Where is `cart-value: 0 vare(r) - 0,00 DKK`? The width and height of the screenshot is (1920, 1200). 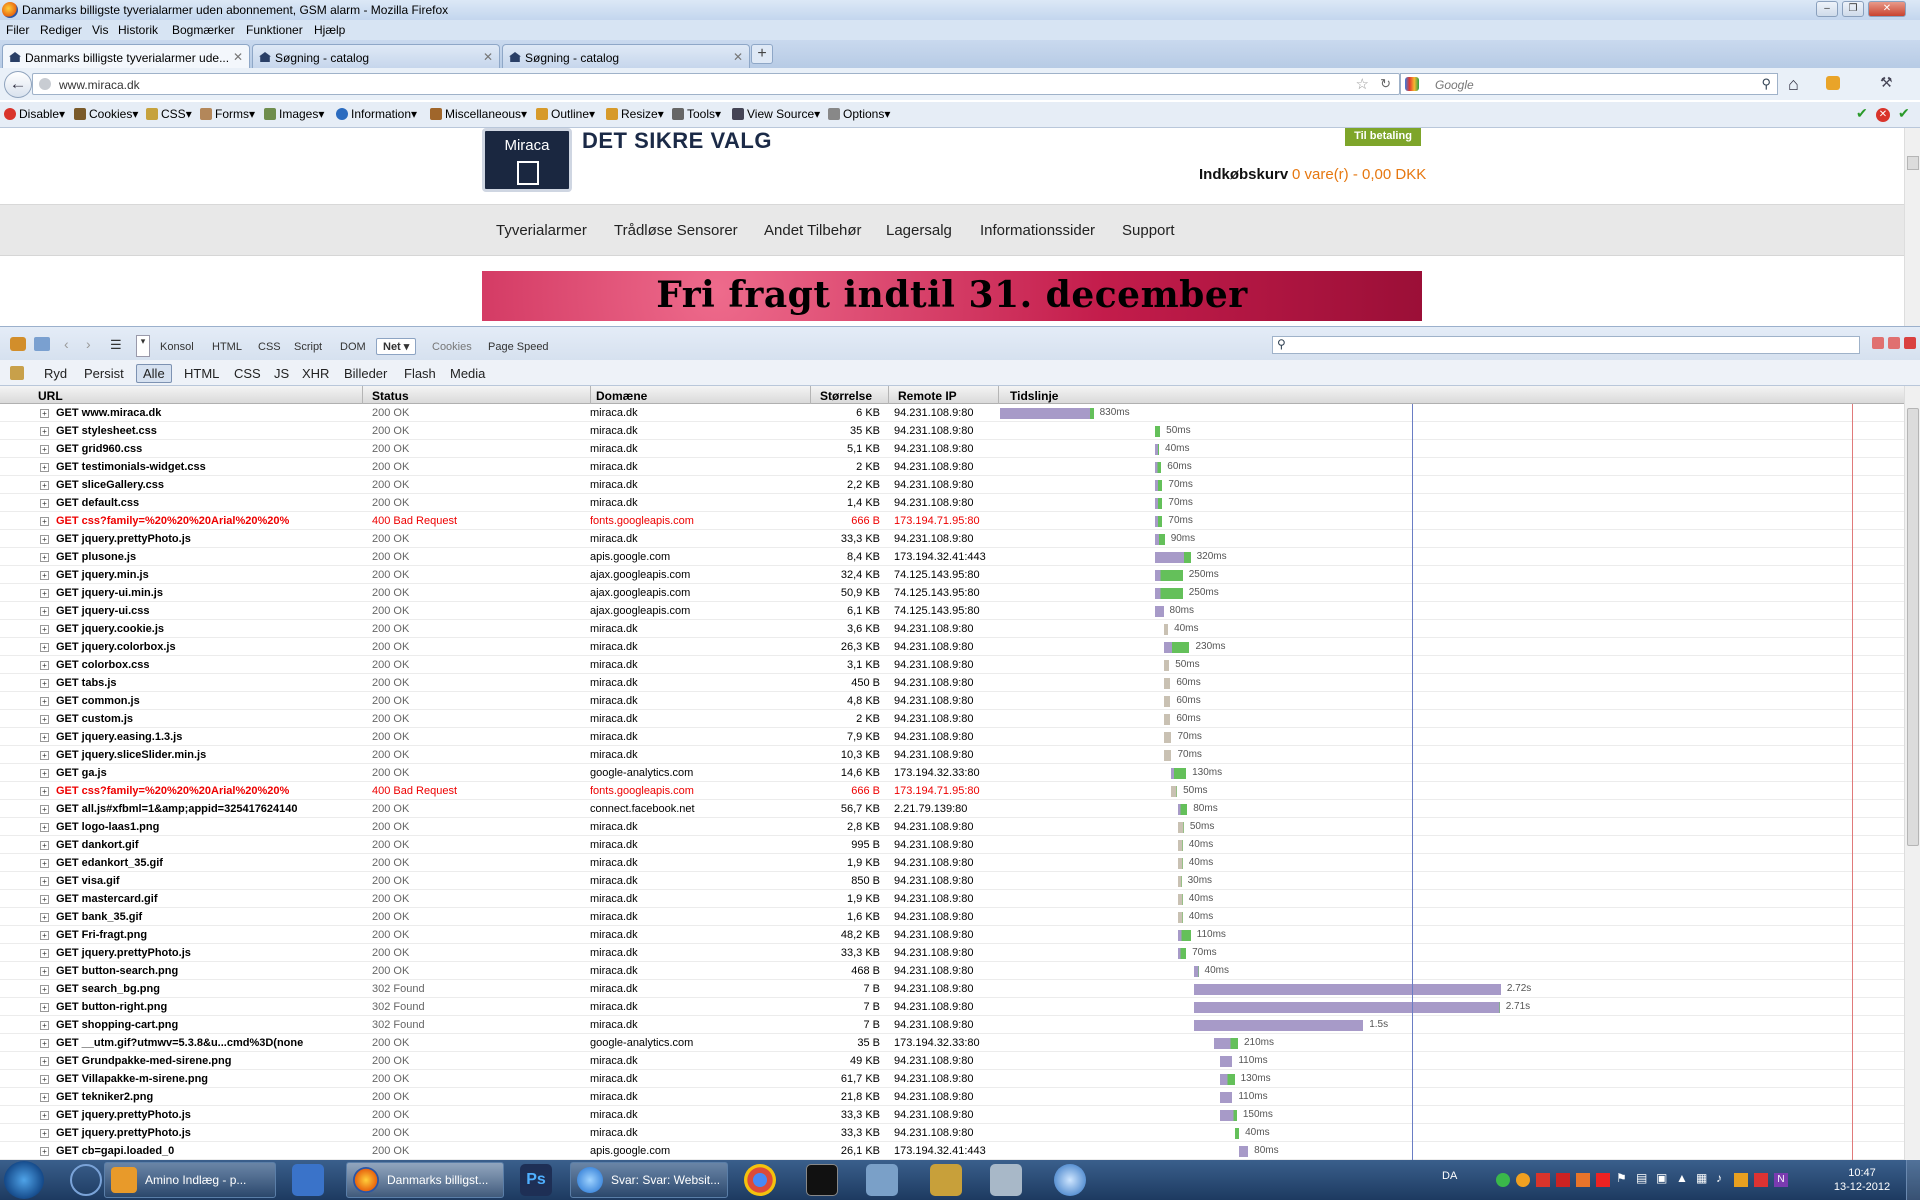
cart-value: 0 vare(r) - 0,00 DKK is located at coordinates (1359, 174).